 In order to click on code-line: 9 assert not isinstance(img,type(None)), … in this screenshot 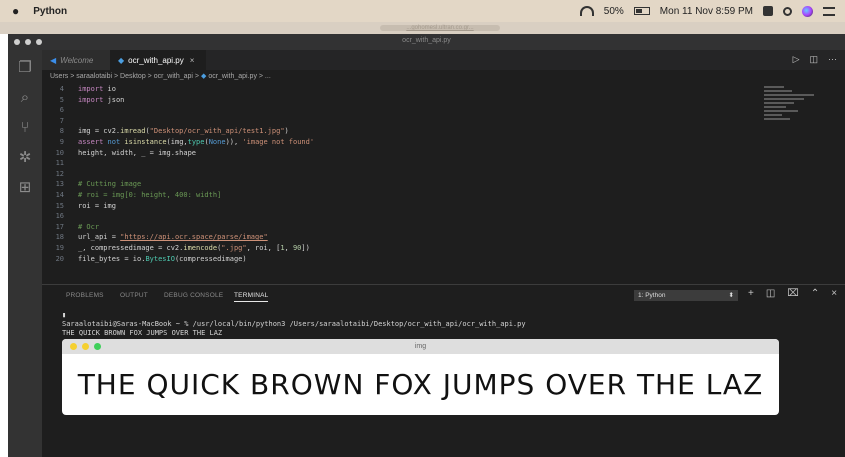, I will do `click(187, 141)`.